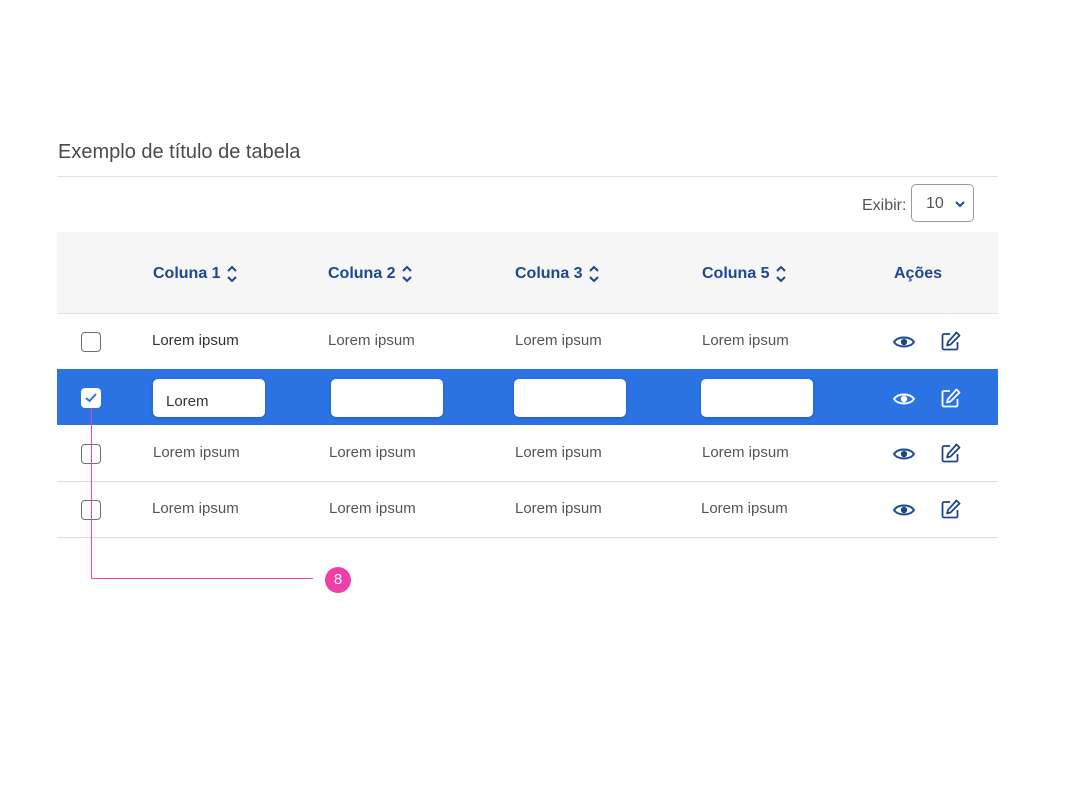  What do you see at coordinates (338, 580) in the screenshot?
I see `annotation-marker: 8` at bounding box center [338, 580].